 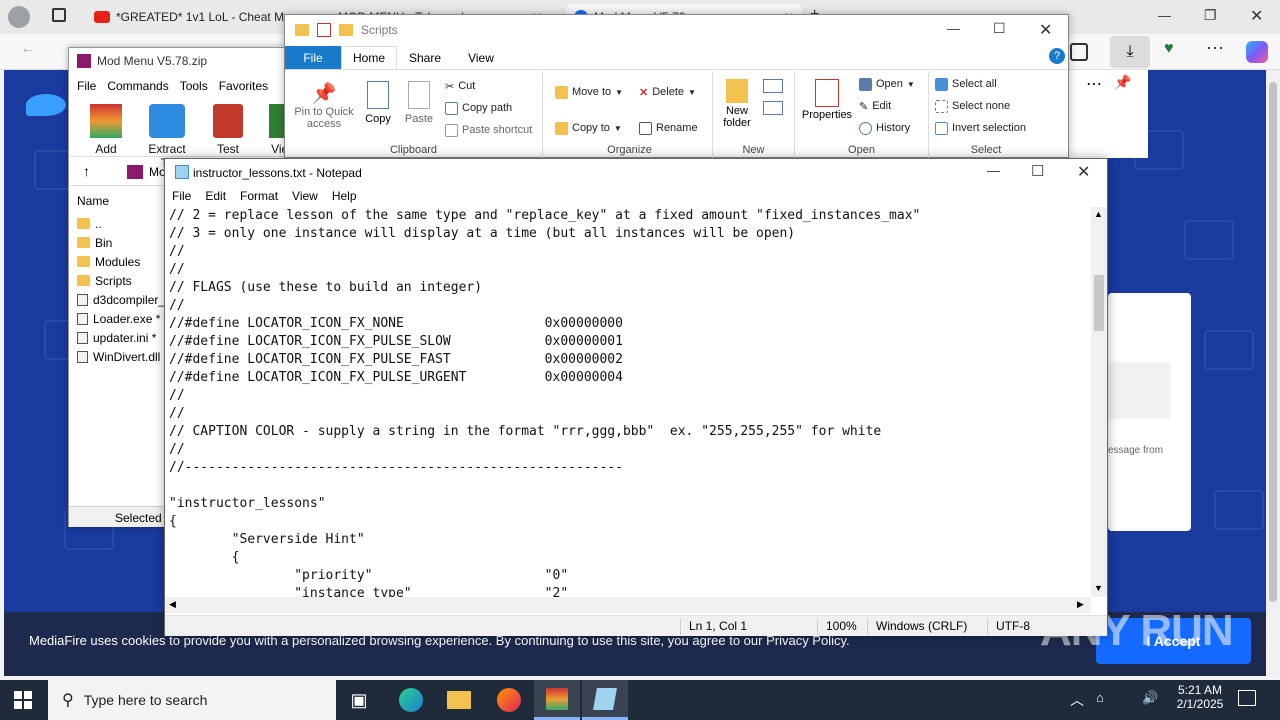 I want to click on back-icon: ←, so click(x=28, y=49).